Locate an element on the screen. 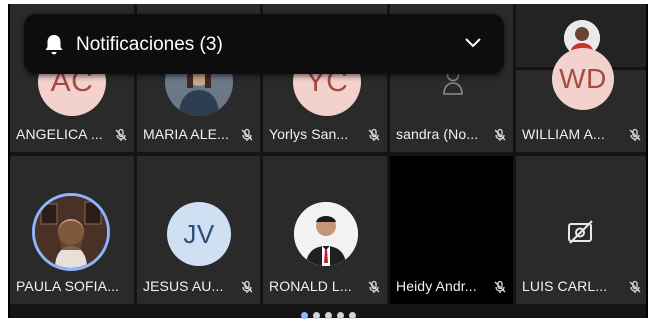 The height and width of the screenshot is (322, 654). video-off-icon is located at coordinates (580, 232).